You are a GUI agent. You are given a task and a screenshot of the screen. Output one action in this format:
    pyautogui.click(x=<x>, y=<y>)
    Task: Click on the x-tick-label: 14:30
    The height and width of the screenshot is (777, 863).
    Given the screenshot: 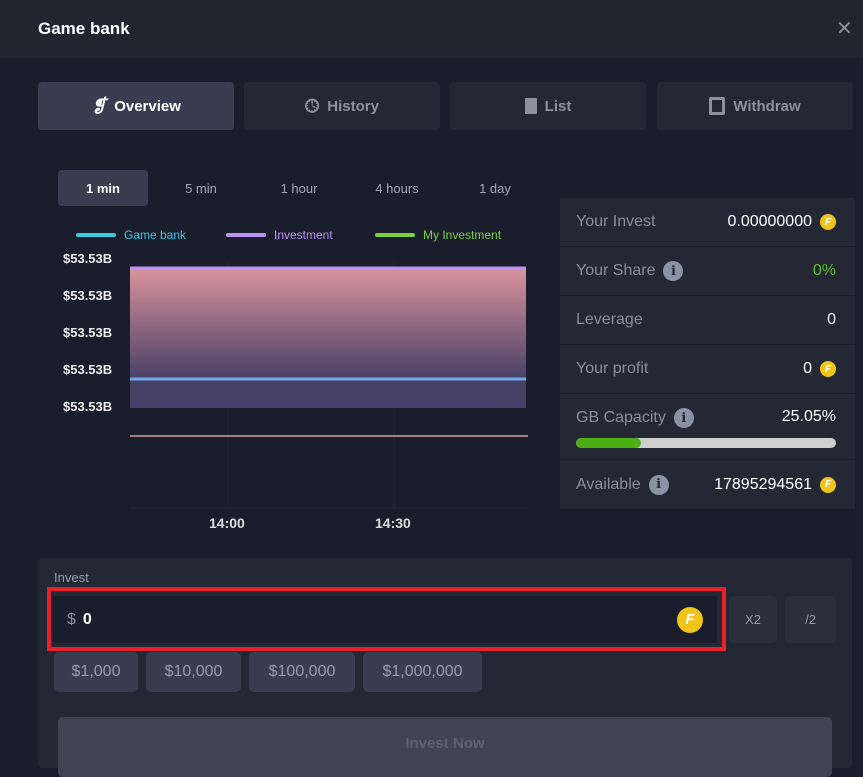 What is the action you would take?
    pyautogui.click(x=393, y=523)
    